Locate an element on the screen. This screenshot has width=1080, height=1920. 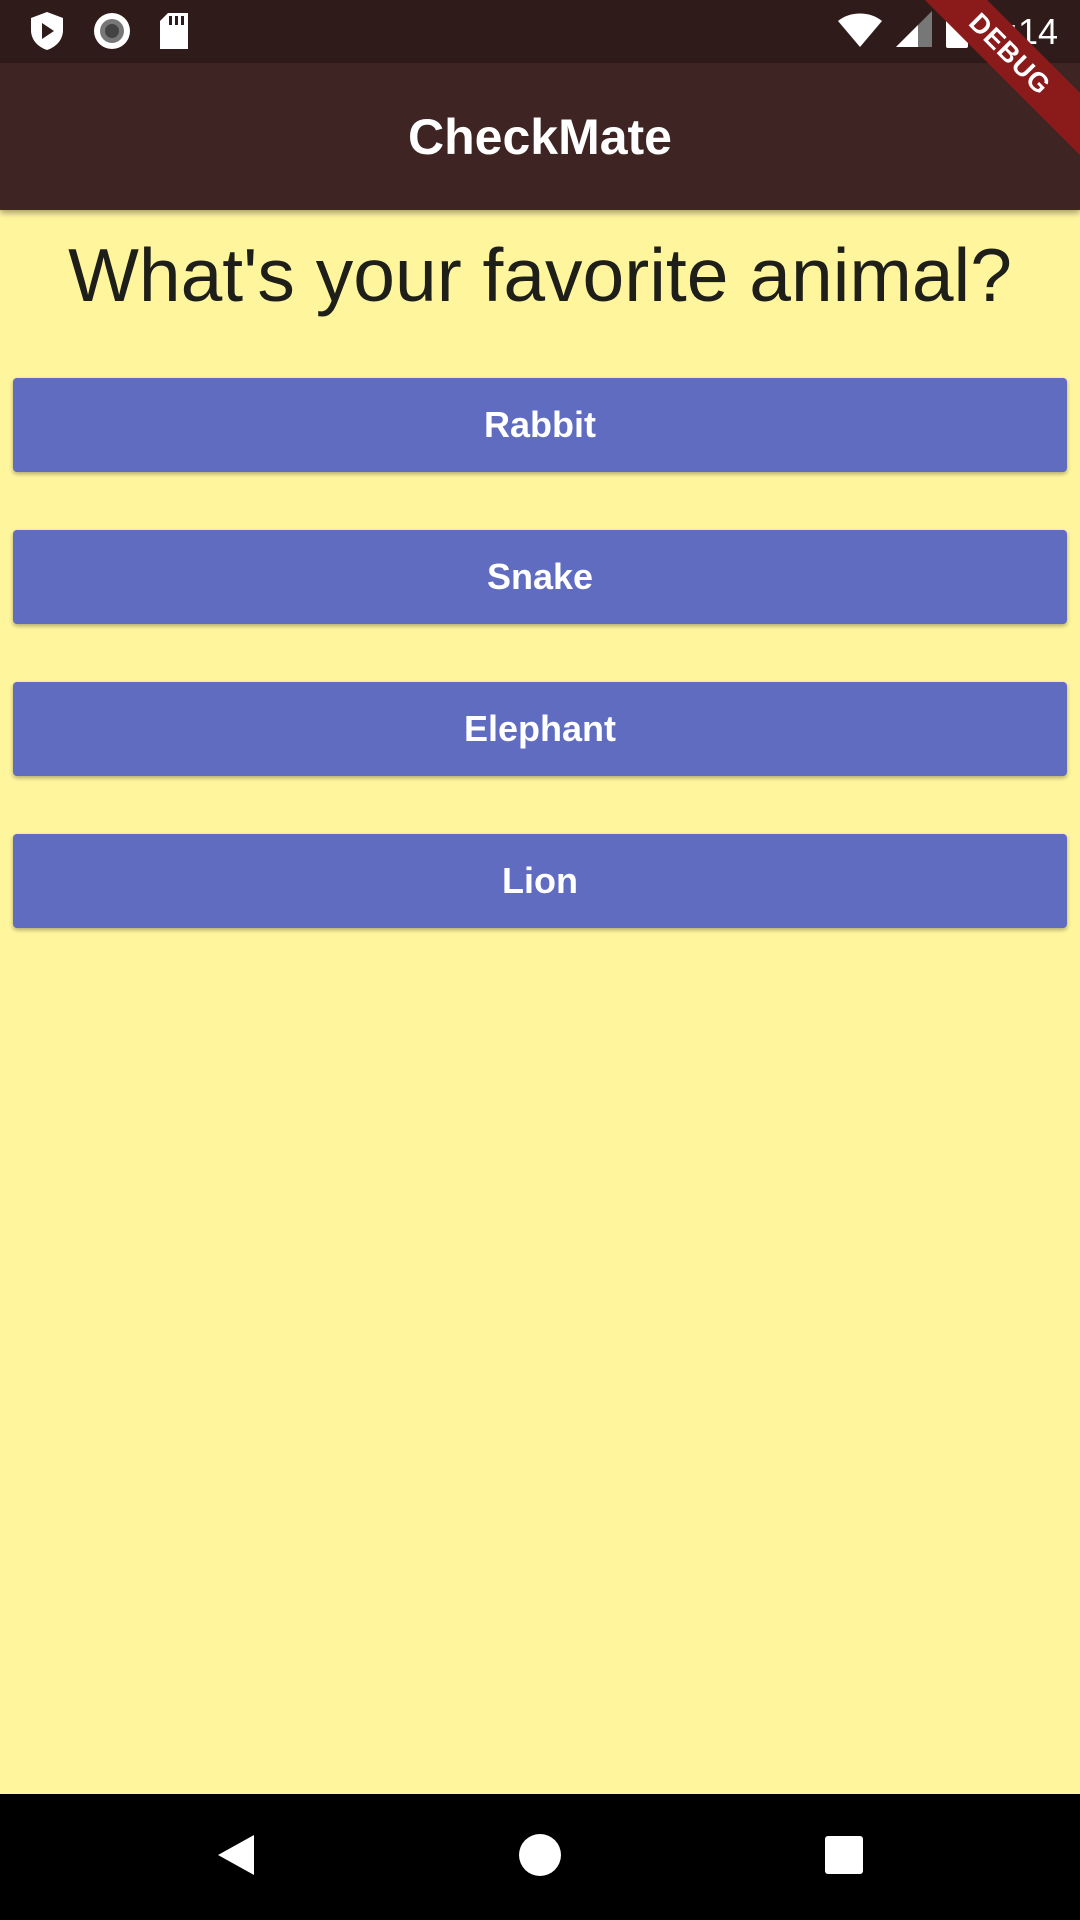
play-protect-icon is located at coordinates (47, 33).